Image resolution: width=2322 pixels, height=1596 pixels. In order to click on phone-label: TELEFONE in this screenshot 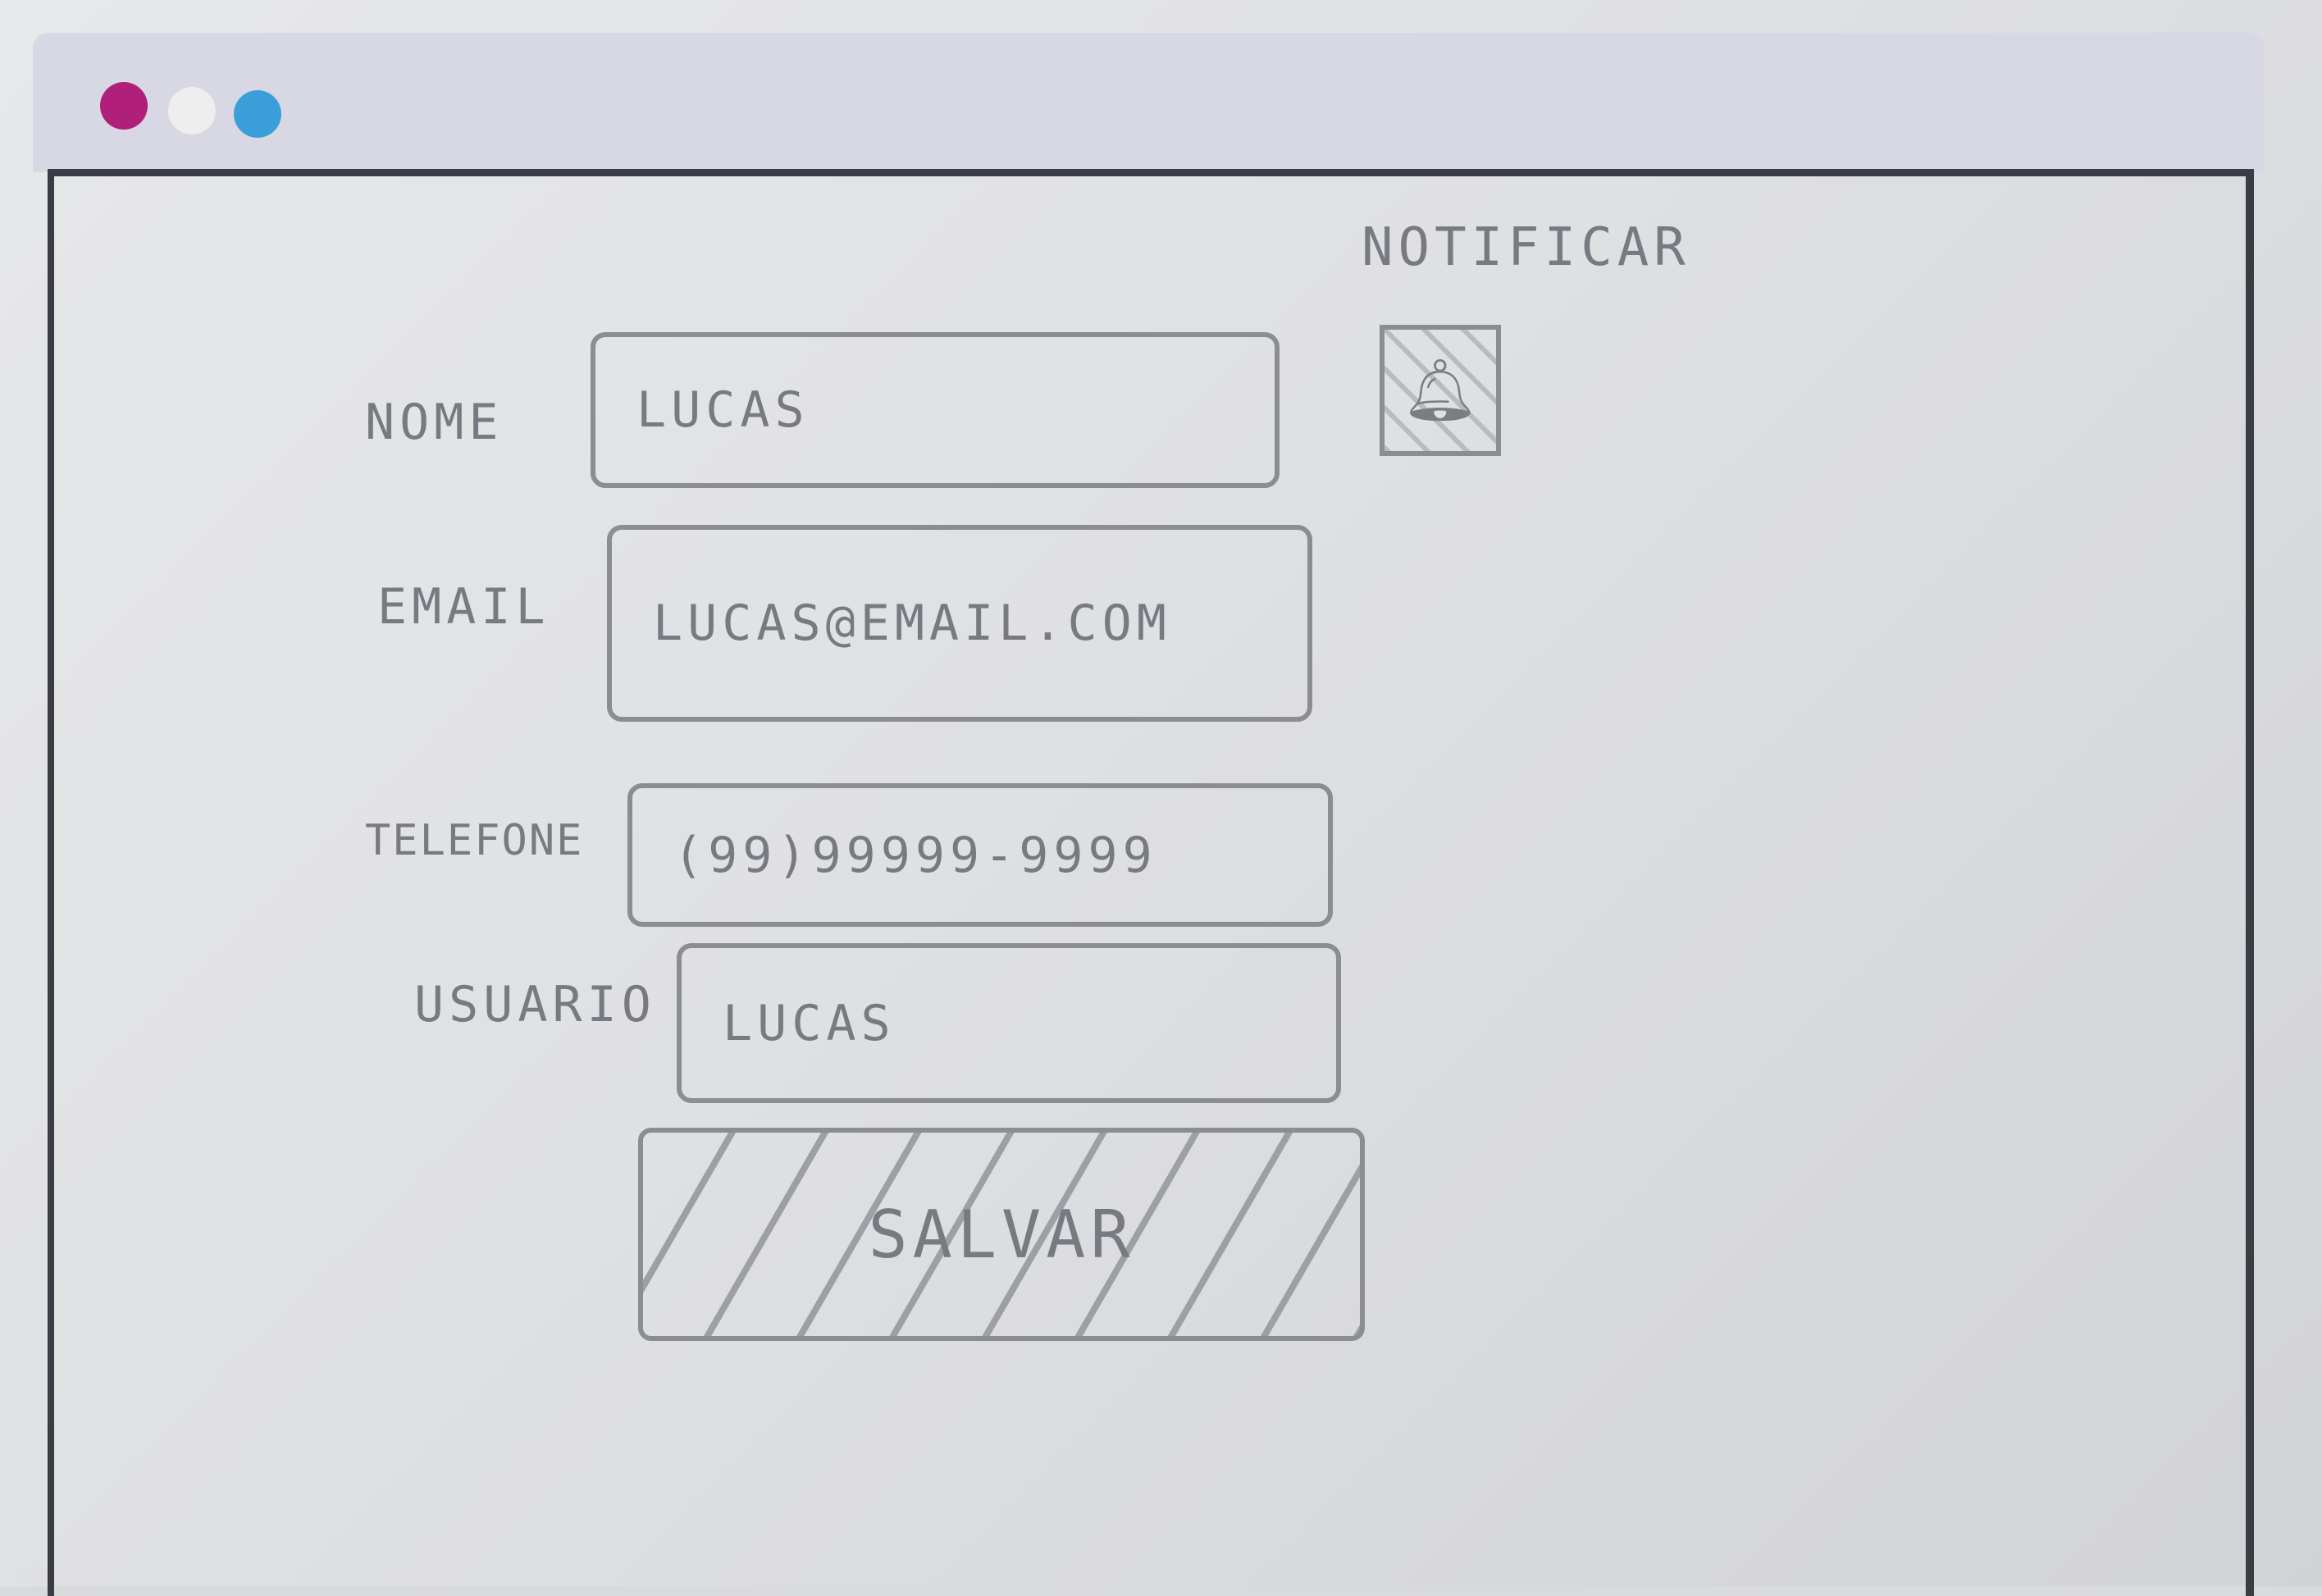, I will do `click(474, 841)`.